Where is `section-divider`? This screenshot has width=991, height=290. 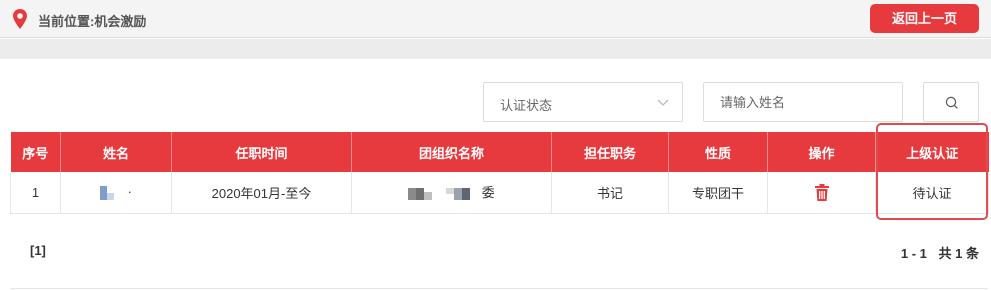 section-divider is located at coordinates (495, 49).